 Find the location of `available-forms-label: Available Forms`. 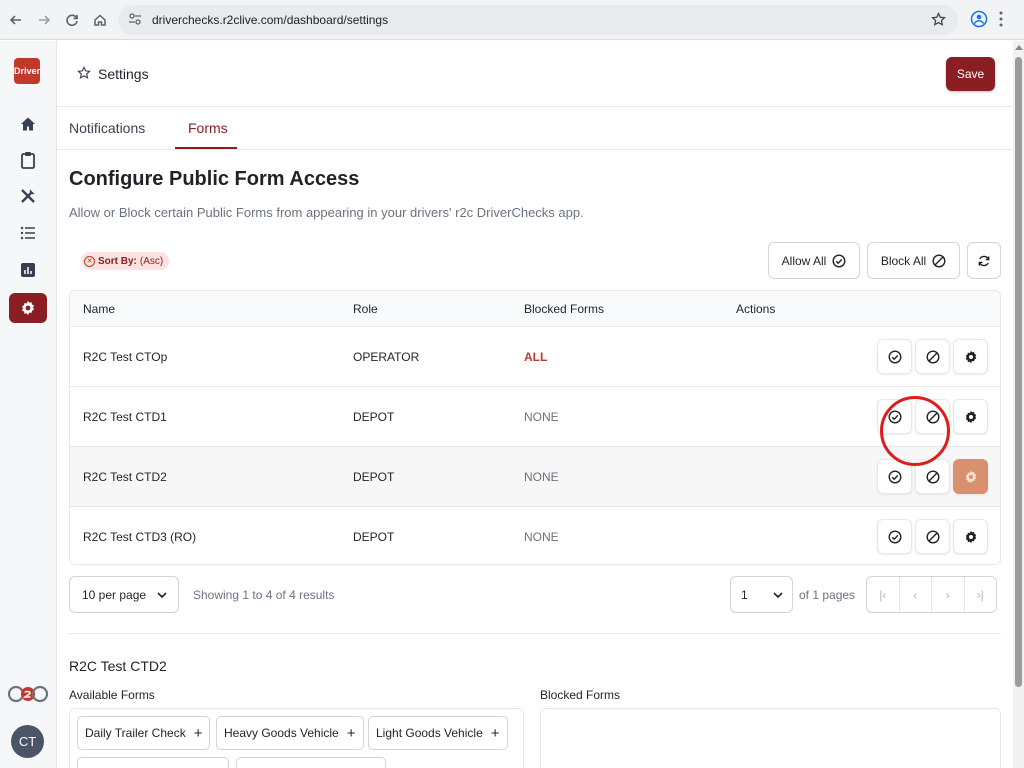

available-forms-label: Available Forms is located at coordinates (112, 695).